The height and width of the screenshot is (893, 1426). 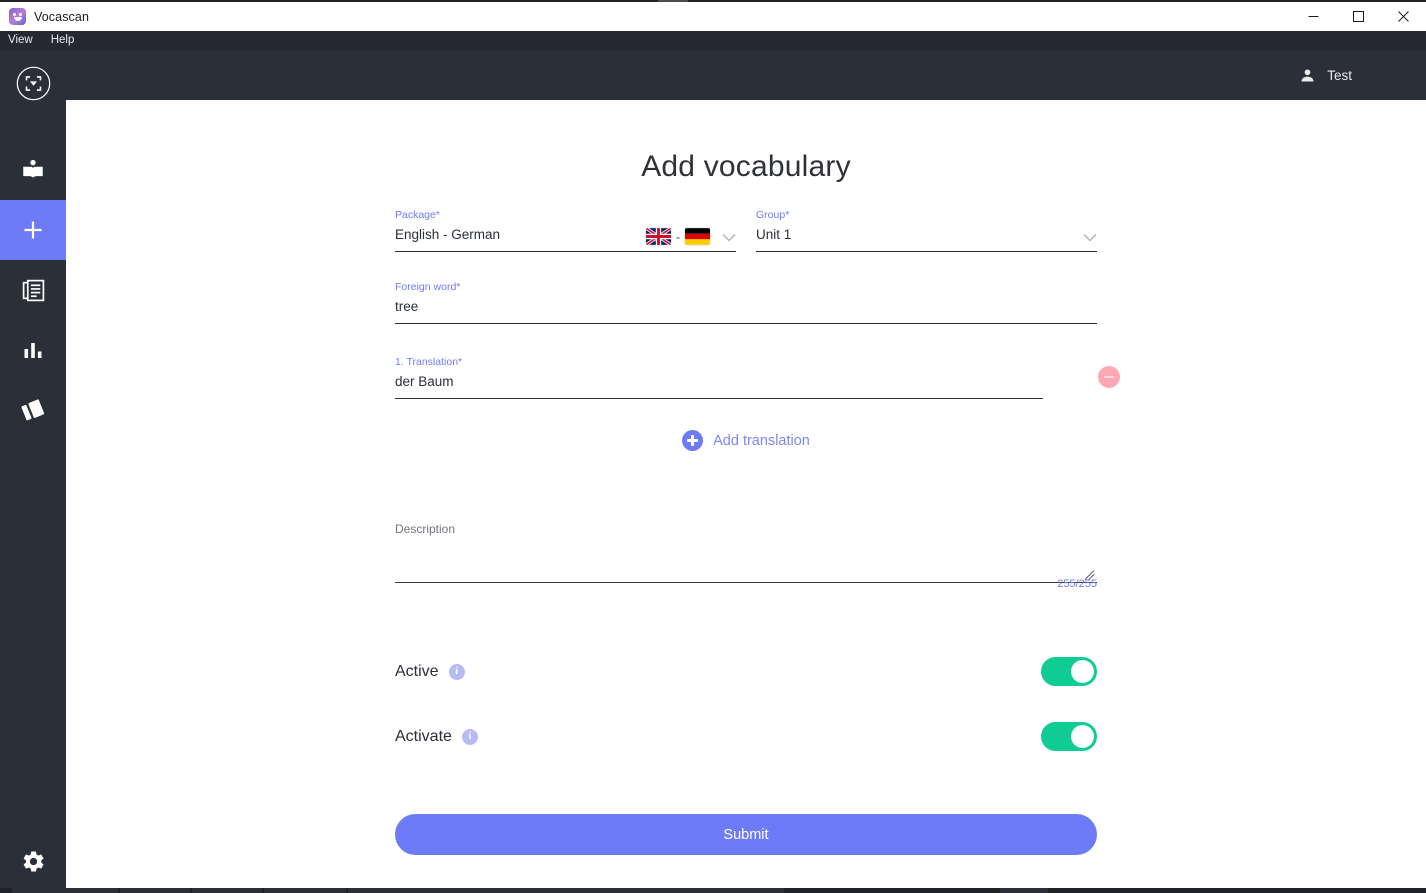 I want to click on sidebar-logo, so click(x=33, y=83).